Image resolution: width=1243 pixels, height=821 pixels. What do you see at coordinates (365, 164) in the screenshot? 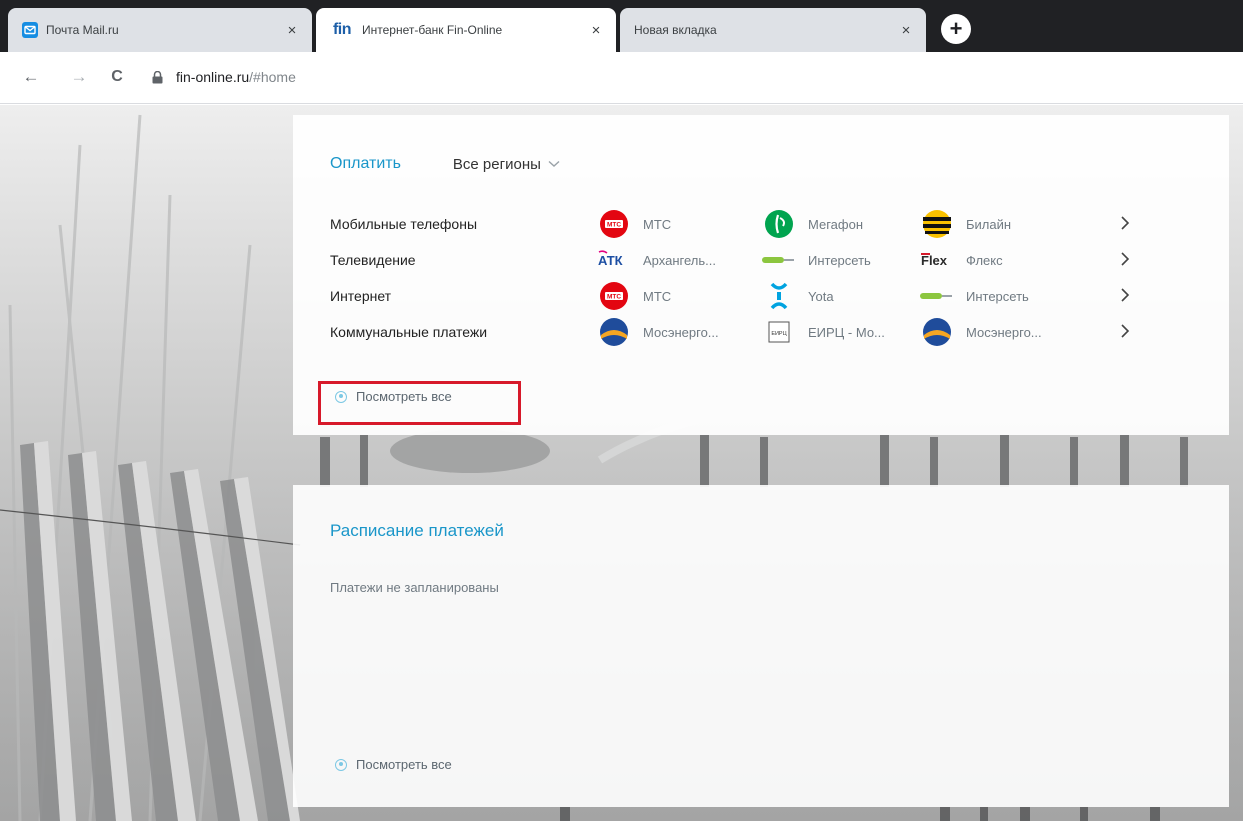
I see `payments-title: Оплатить` at bounding box center [365, 164].